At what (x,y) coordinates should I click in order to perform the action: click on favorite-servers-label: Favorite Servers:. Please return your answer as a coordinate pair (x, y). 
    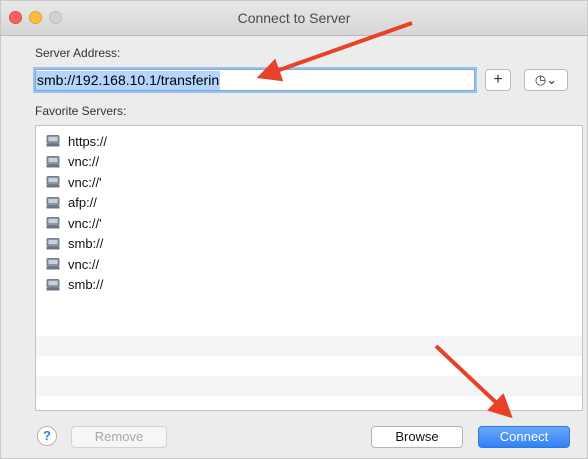
    Looking at the image, I should click on (81, 111).